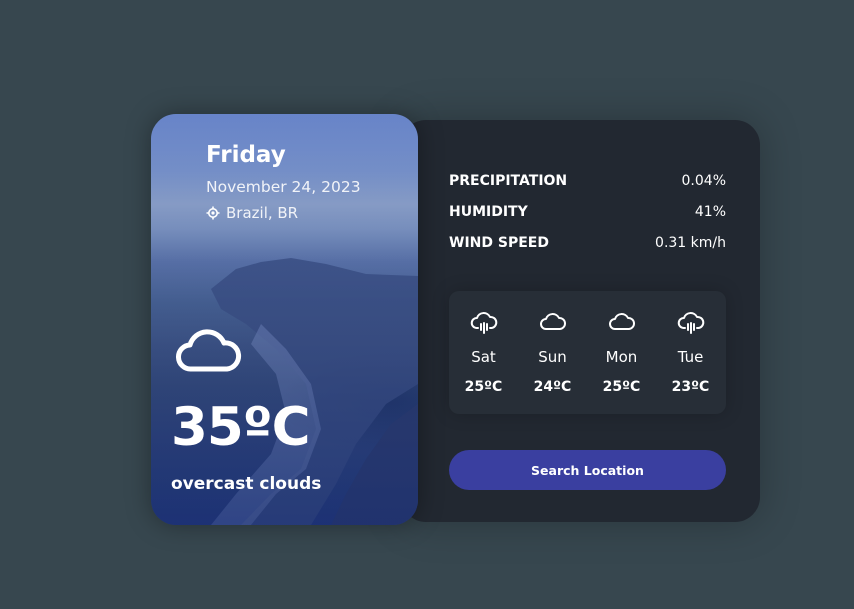 Image resolution: width=854 pixels, height=609 pixels. I want to click on forecast-day-sat: Sat 25ºC, so click(483, 352).